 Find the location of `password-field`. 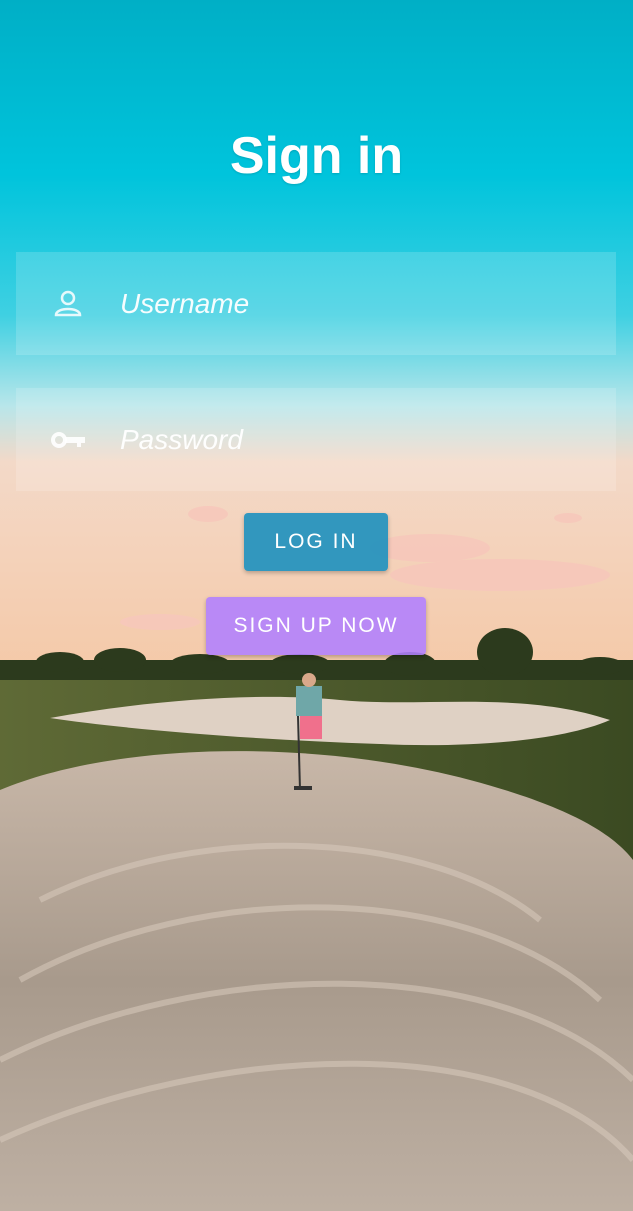

password-field is located at coordinates (316, 439).